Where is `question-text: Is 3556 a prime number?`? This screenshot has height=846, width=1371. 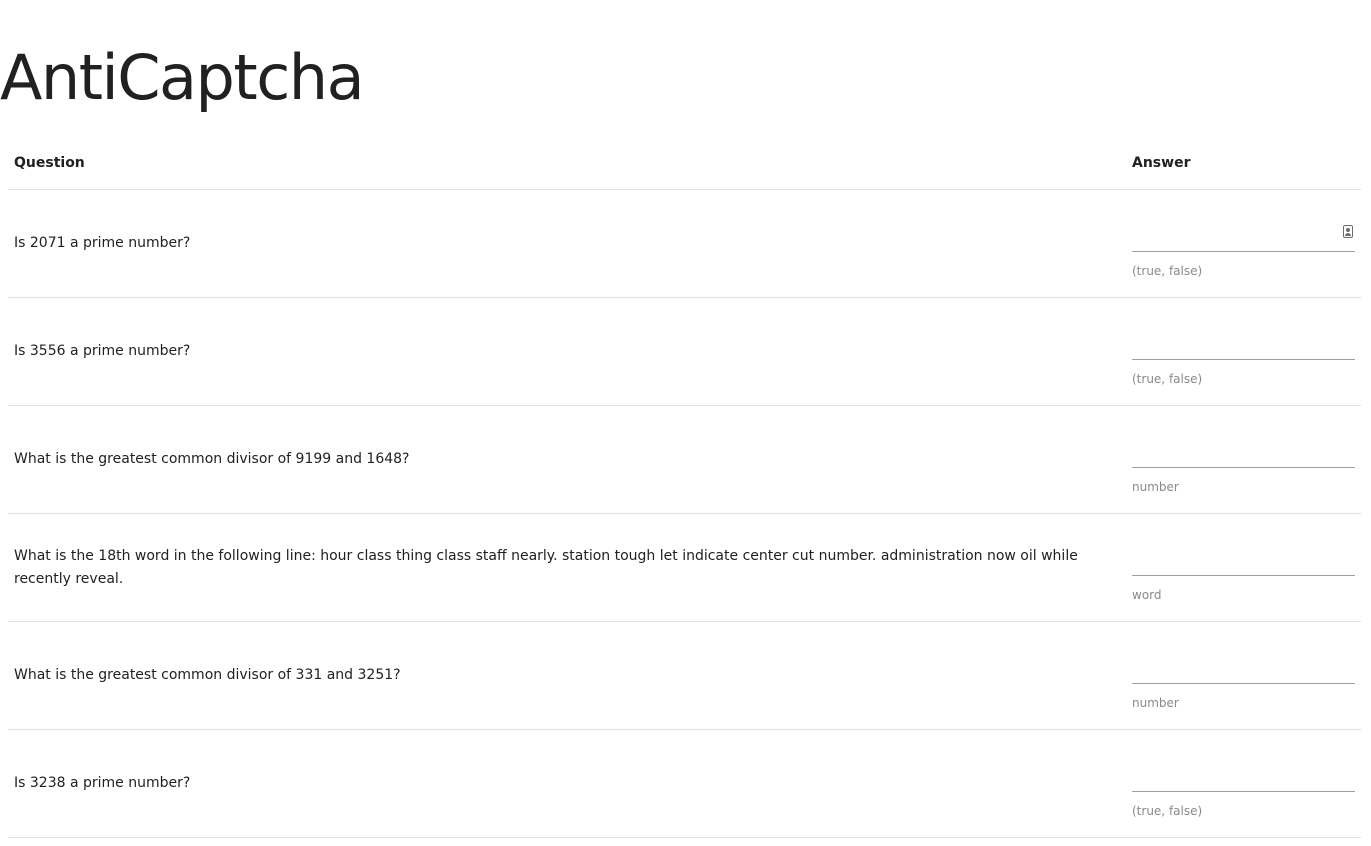 question-text: Is 3556 a prime number? is located at coordinates (567, 351).